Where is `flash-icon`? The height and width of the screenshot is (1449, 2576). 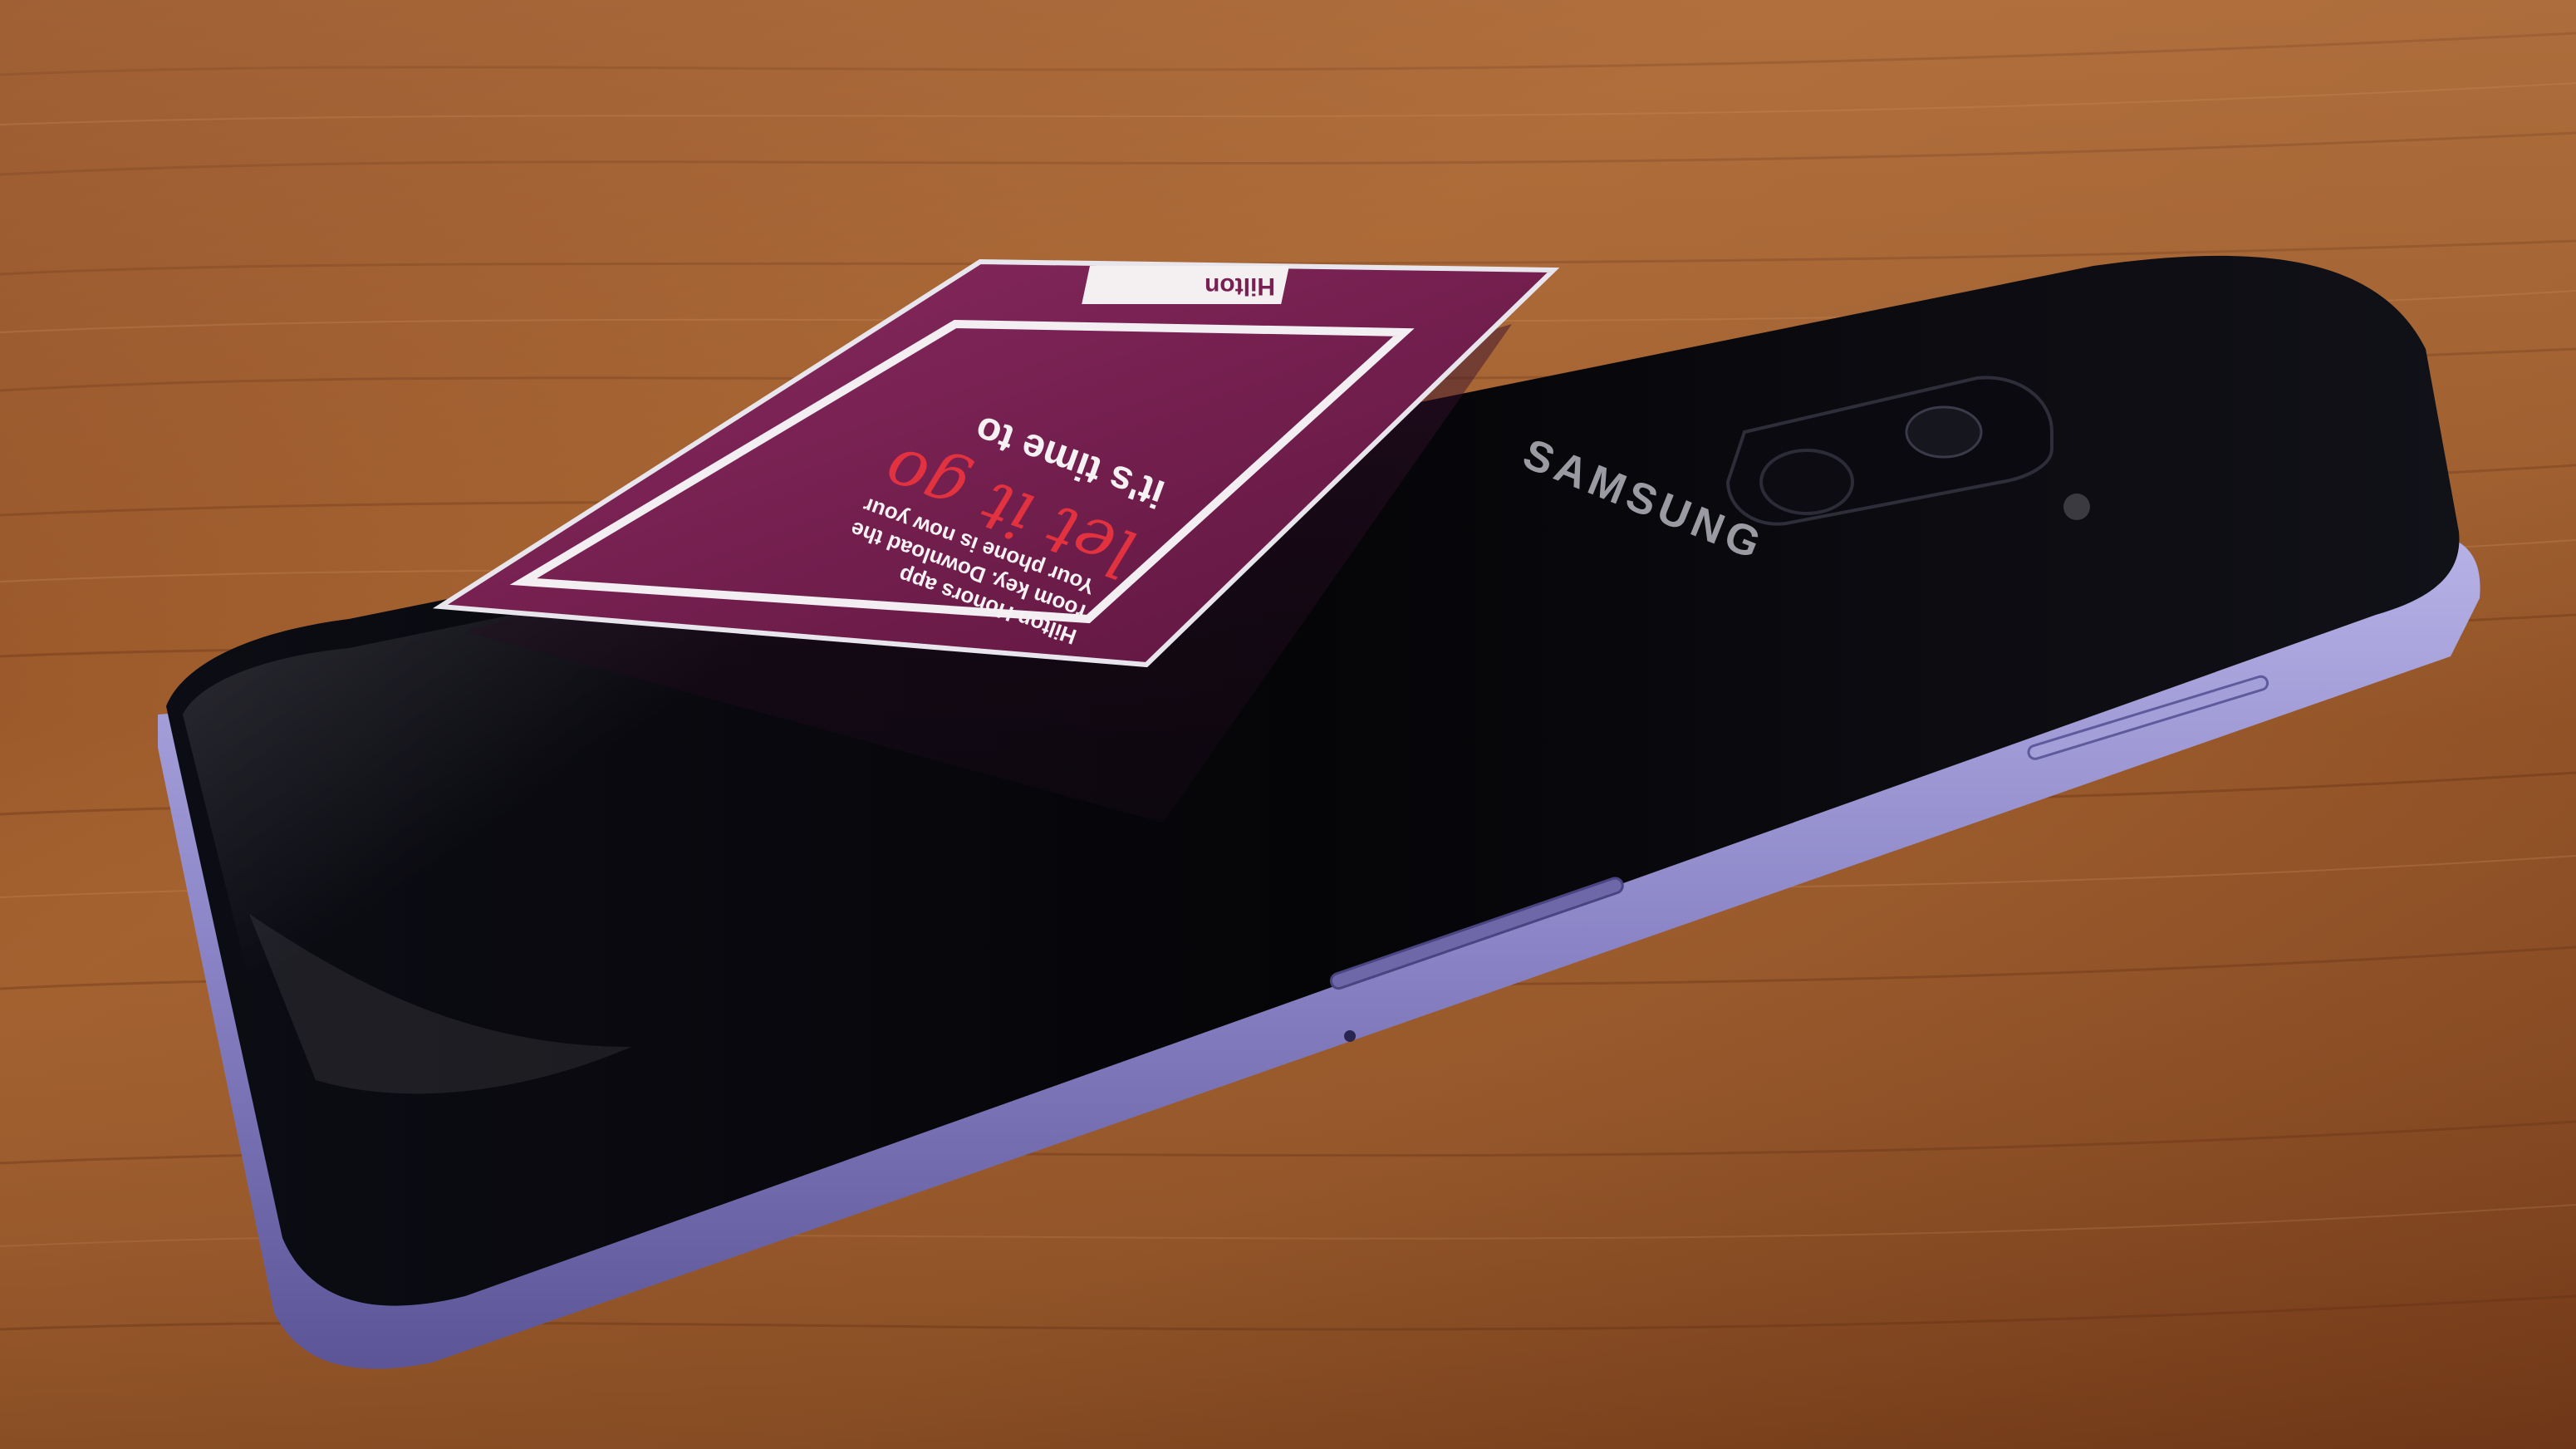
flash-icon is located at coordinates (2076, 507).